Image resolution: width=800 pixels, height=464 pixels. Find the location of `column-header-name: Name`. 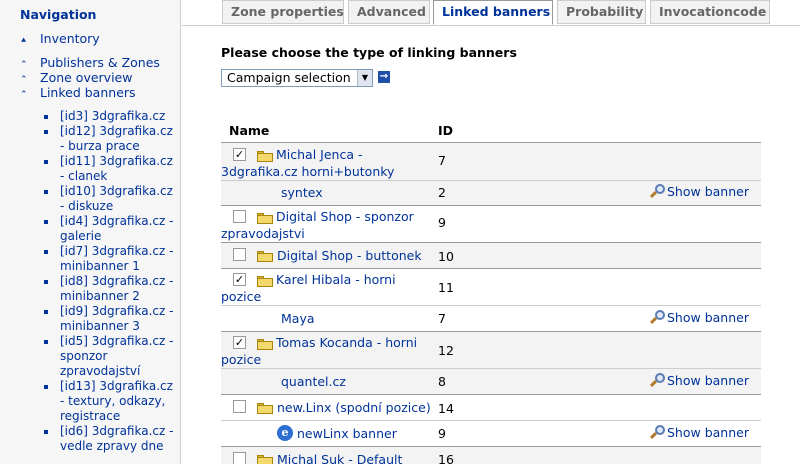

column-header-name: Name is located at coordinates (249, 130).